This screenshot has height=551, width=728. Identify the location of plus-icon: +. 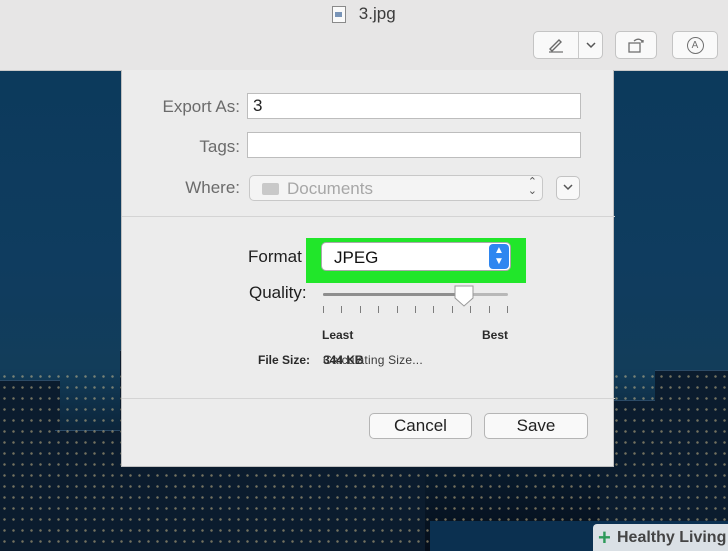
(604, 537).